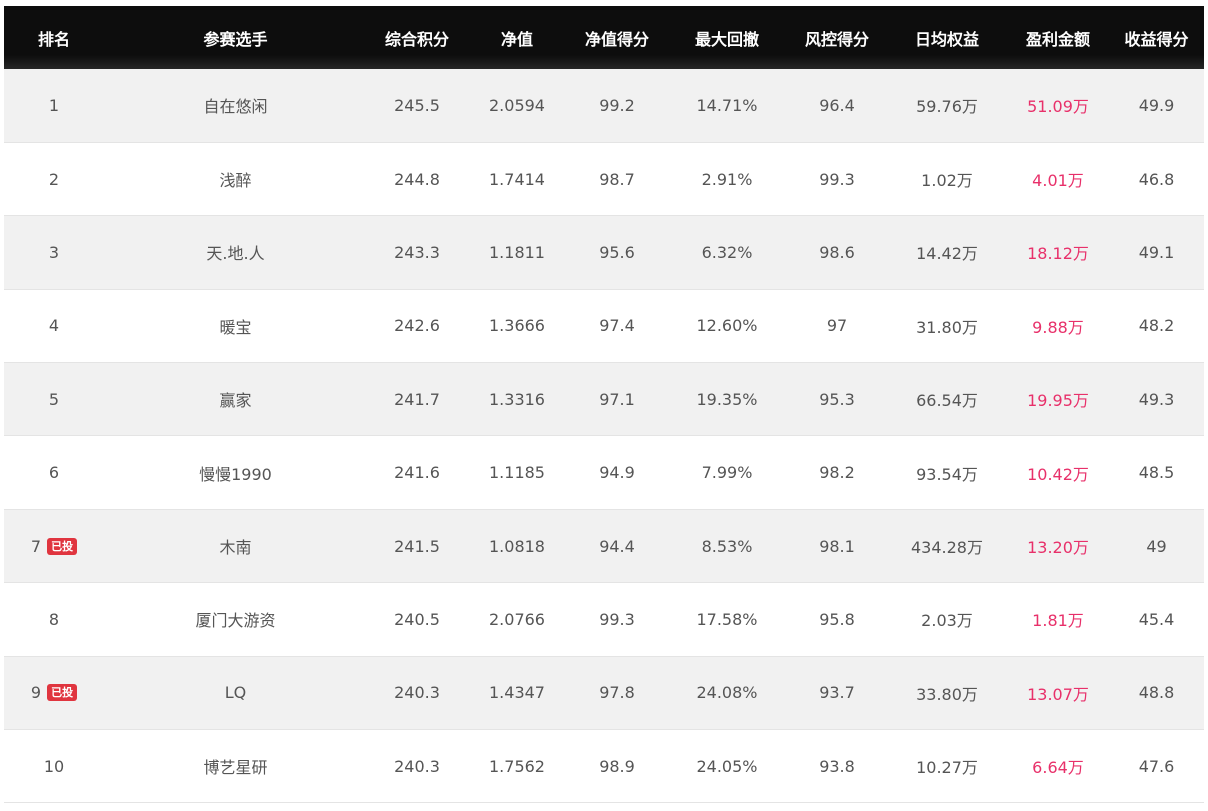 This screenshot has width=1208, height=811. What do you see at coordinates (1156, 326) in the screenshot?
I see `return-score-cell: 48.2` at bounding box center [1156, 326].